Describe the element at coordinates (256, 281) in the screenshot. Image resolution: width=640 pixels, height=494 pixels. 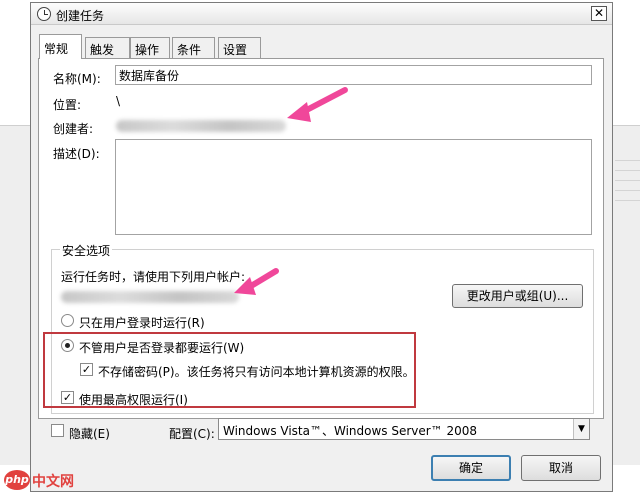
I see `annotation-arrow-user` at that location.